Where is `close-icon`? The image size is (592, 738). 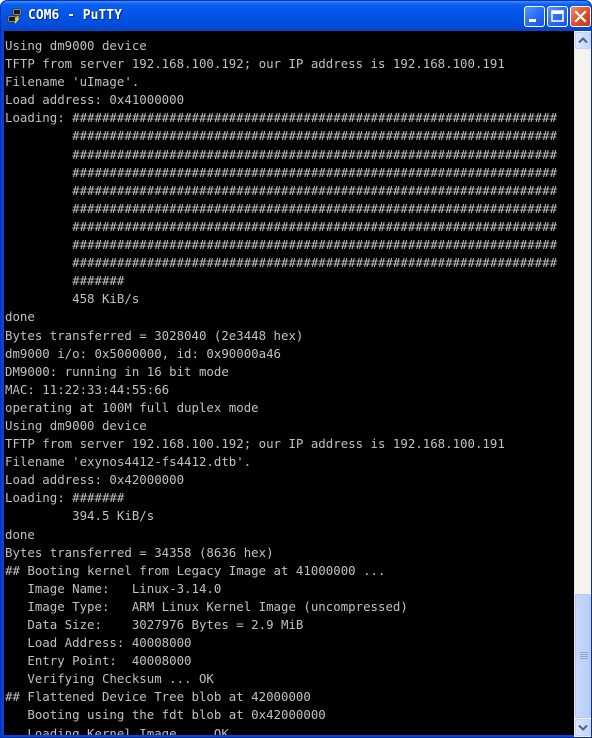 close-icon is located at coordinates (580, 16).